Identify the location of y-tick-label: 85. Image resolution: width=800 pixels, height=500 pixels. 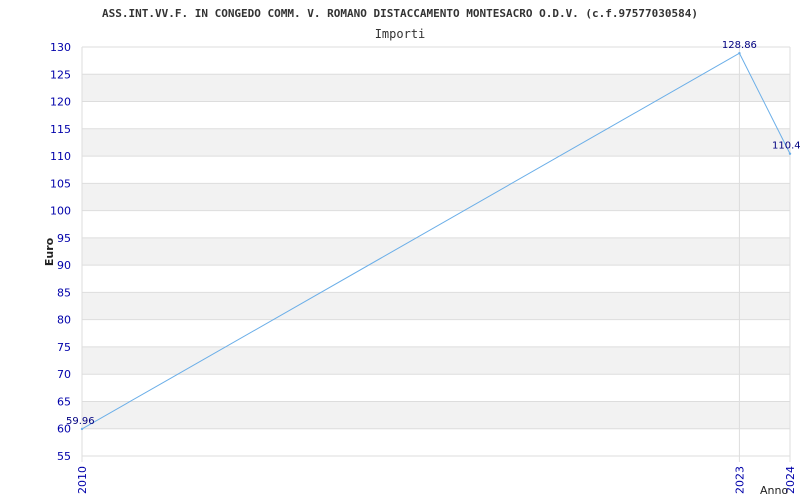
(64, 292).